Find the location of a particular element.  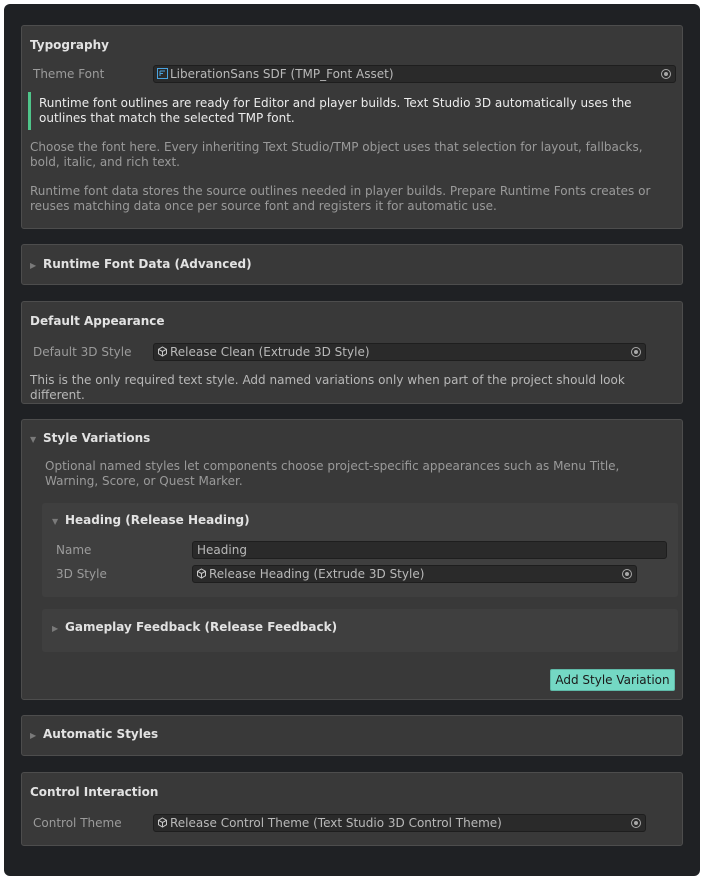

runtime-font-data-title: Runtime Font Data (Advanced) is located at coordinates (147, 264).